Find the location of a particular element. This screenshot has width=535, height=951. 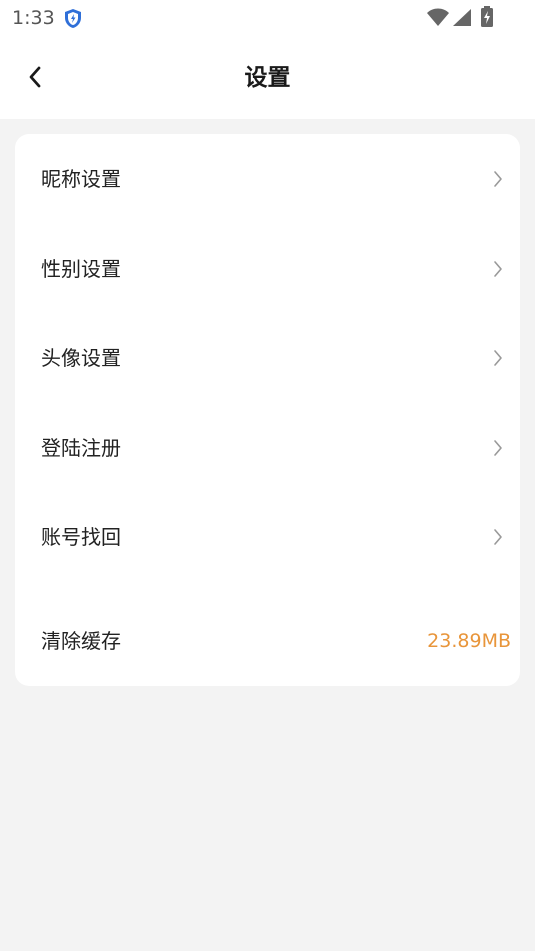

status-time: 1:33 is located at coordinates (33, 18).